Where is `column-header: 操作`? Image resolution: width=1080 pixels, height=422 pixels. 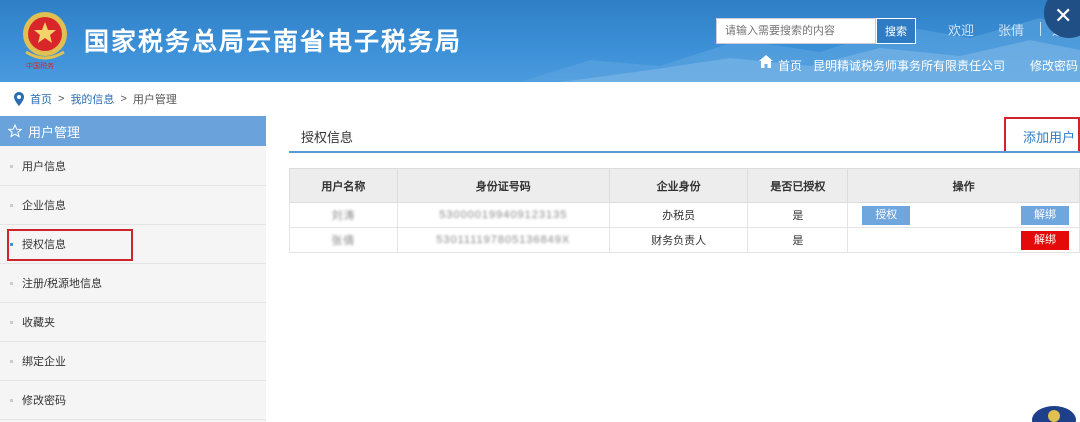
column-header: 操作 is located at coordinates (963, 185).